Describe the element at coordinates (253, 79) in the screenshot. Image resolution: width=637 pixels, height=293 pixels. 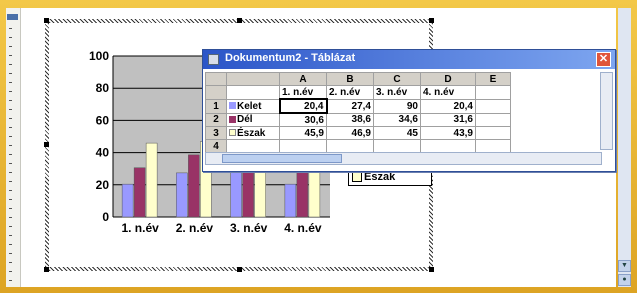
I see `legend-col-header` at that location.